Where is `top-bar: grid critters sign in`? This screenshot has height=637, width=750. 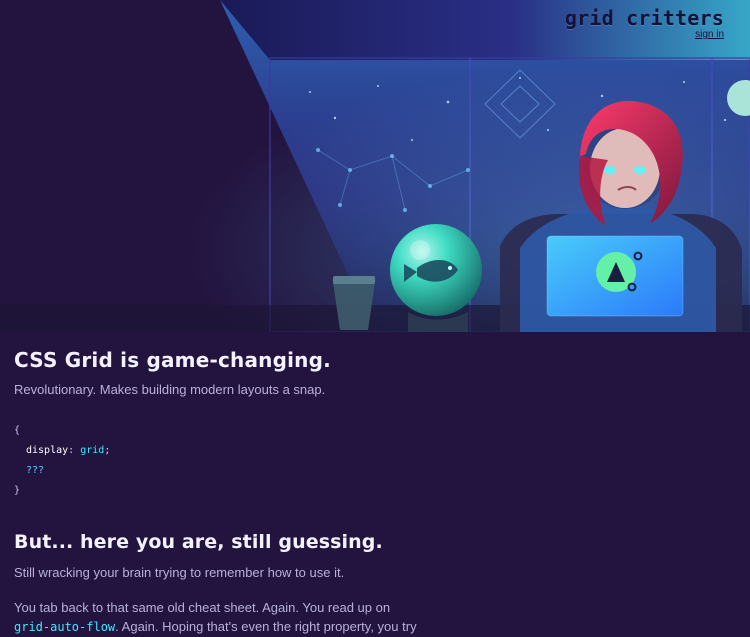 top-bar: grid critters sign in is located at coordinates (644, 24).